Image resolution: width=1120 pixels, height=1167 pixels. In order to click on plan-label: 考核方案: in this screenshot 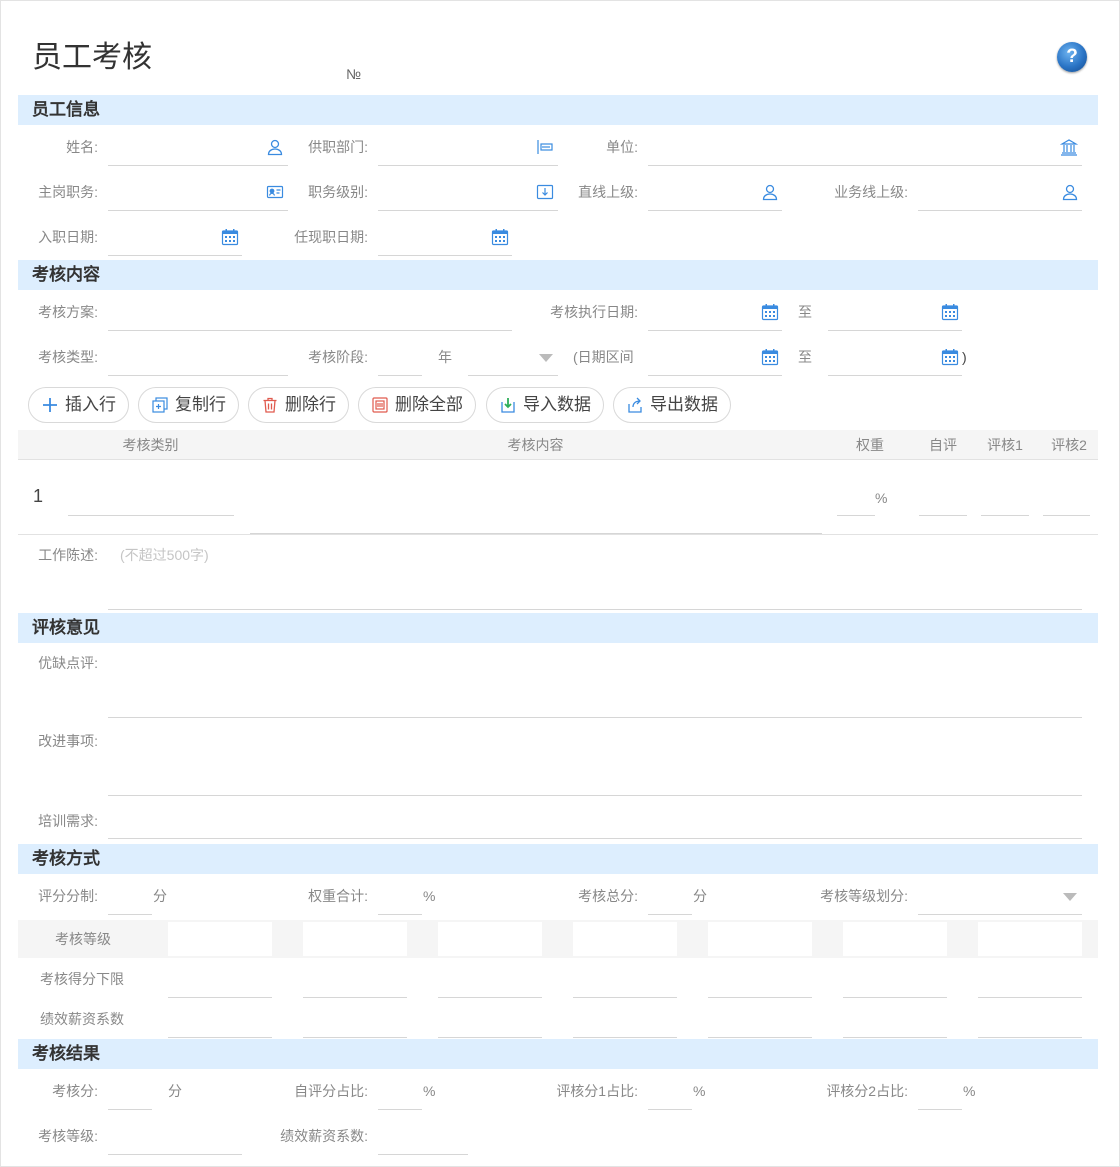, I will do `click(68, 312)`.